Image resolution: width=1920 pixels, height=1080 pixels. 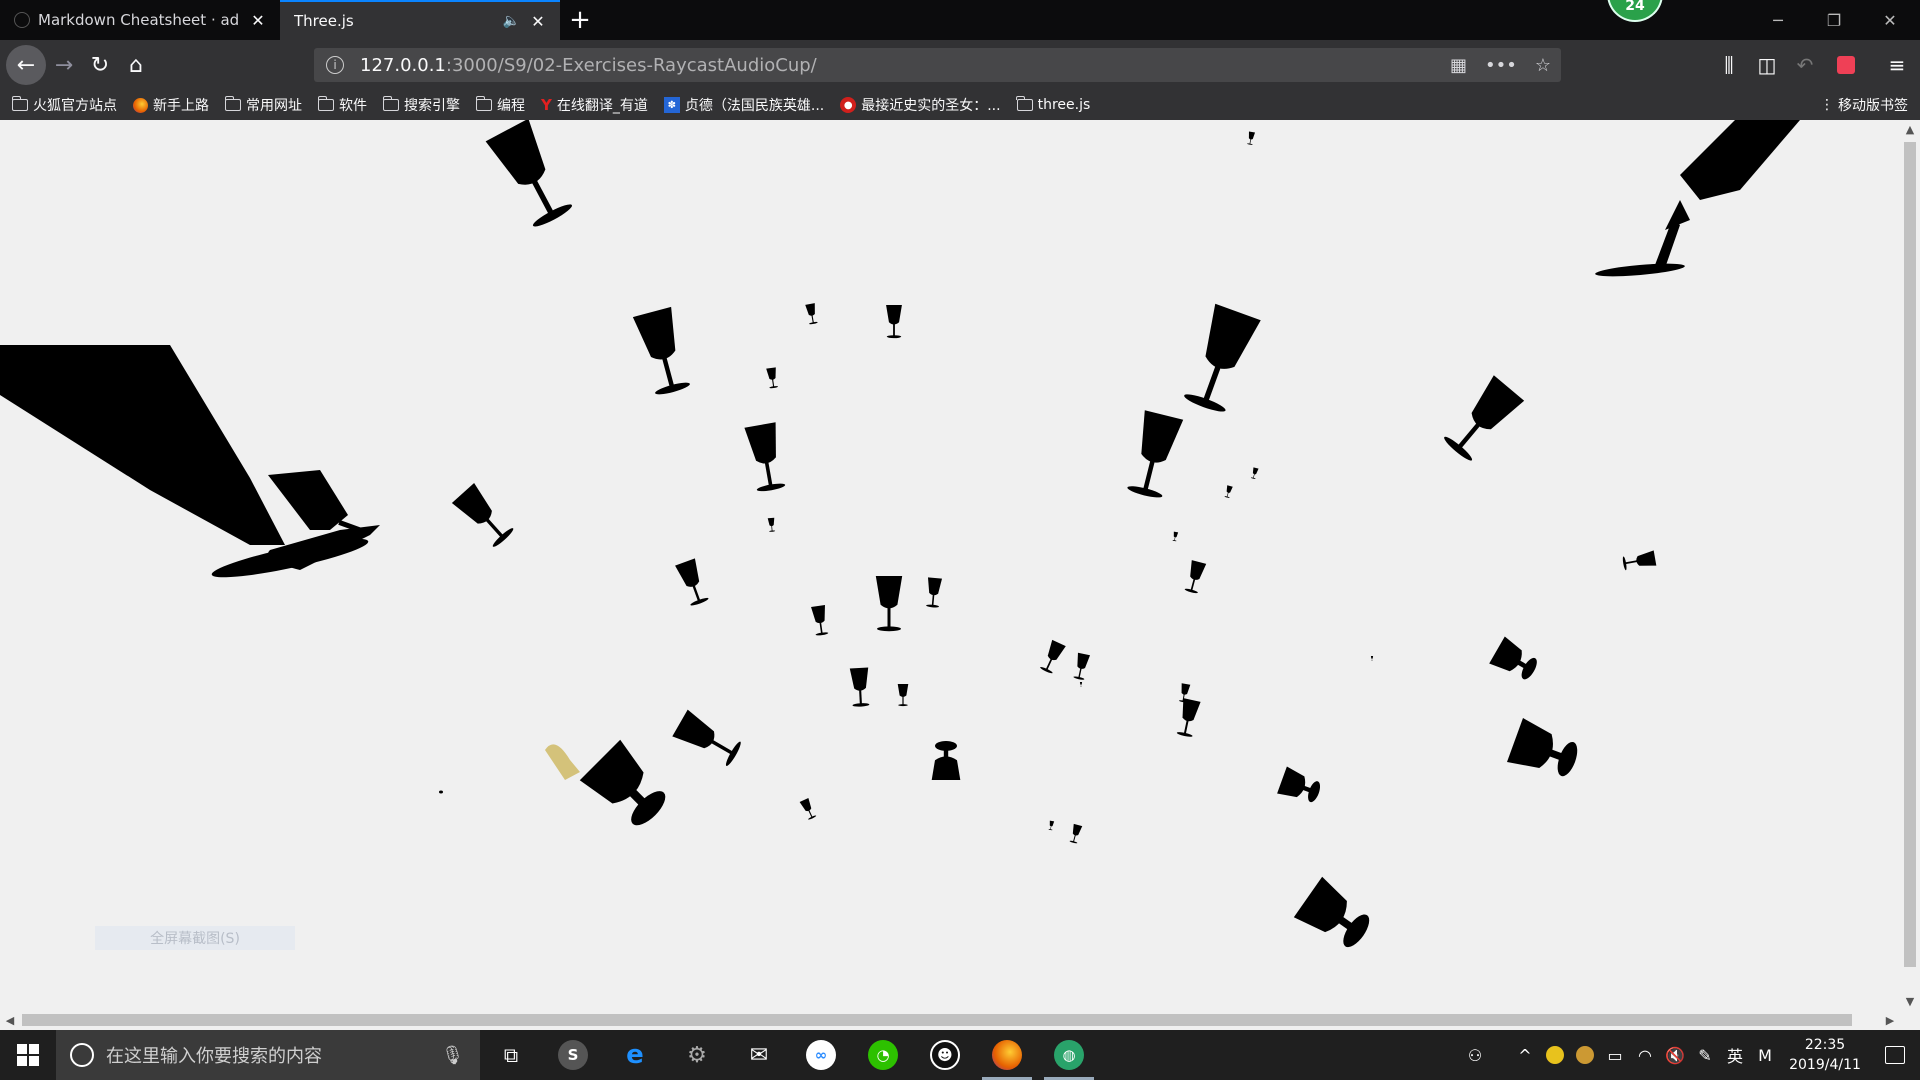 I want to click on minimize-icon: ─, so click(x=1778, y=20).